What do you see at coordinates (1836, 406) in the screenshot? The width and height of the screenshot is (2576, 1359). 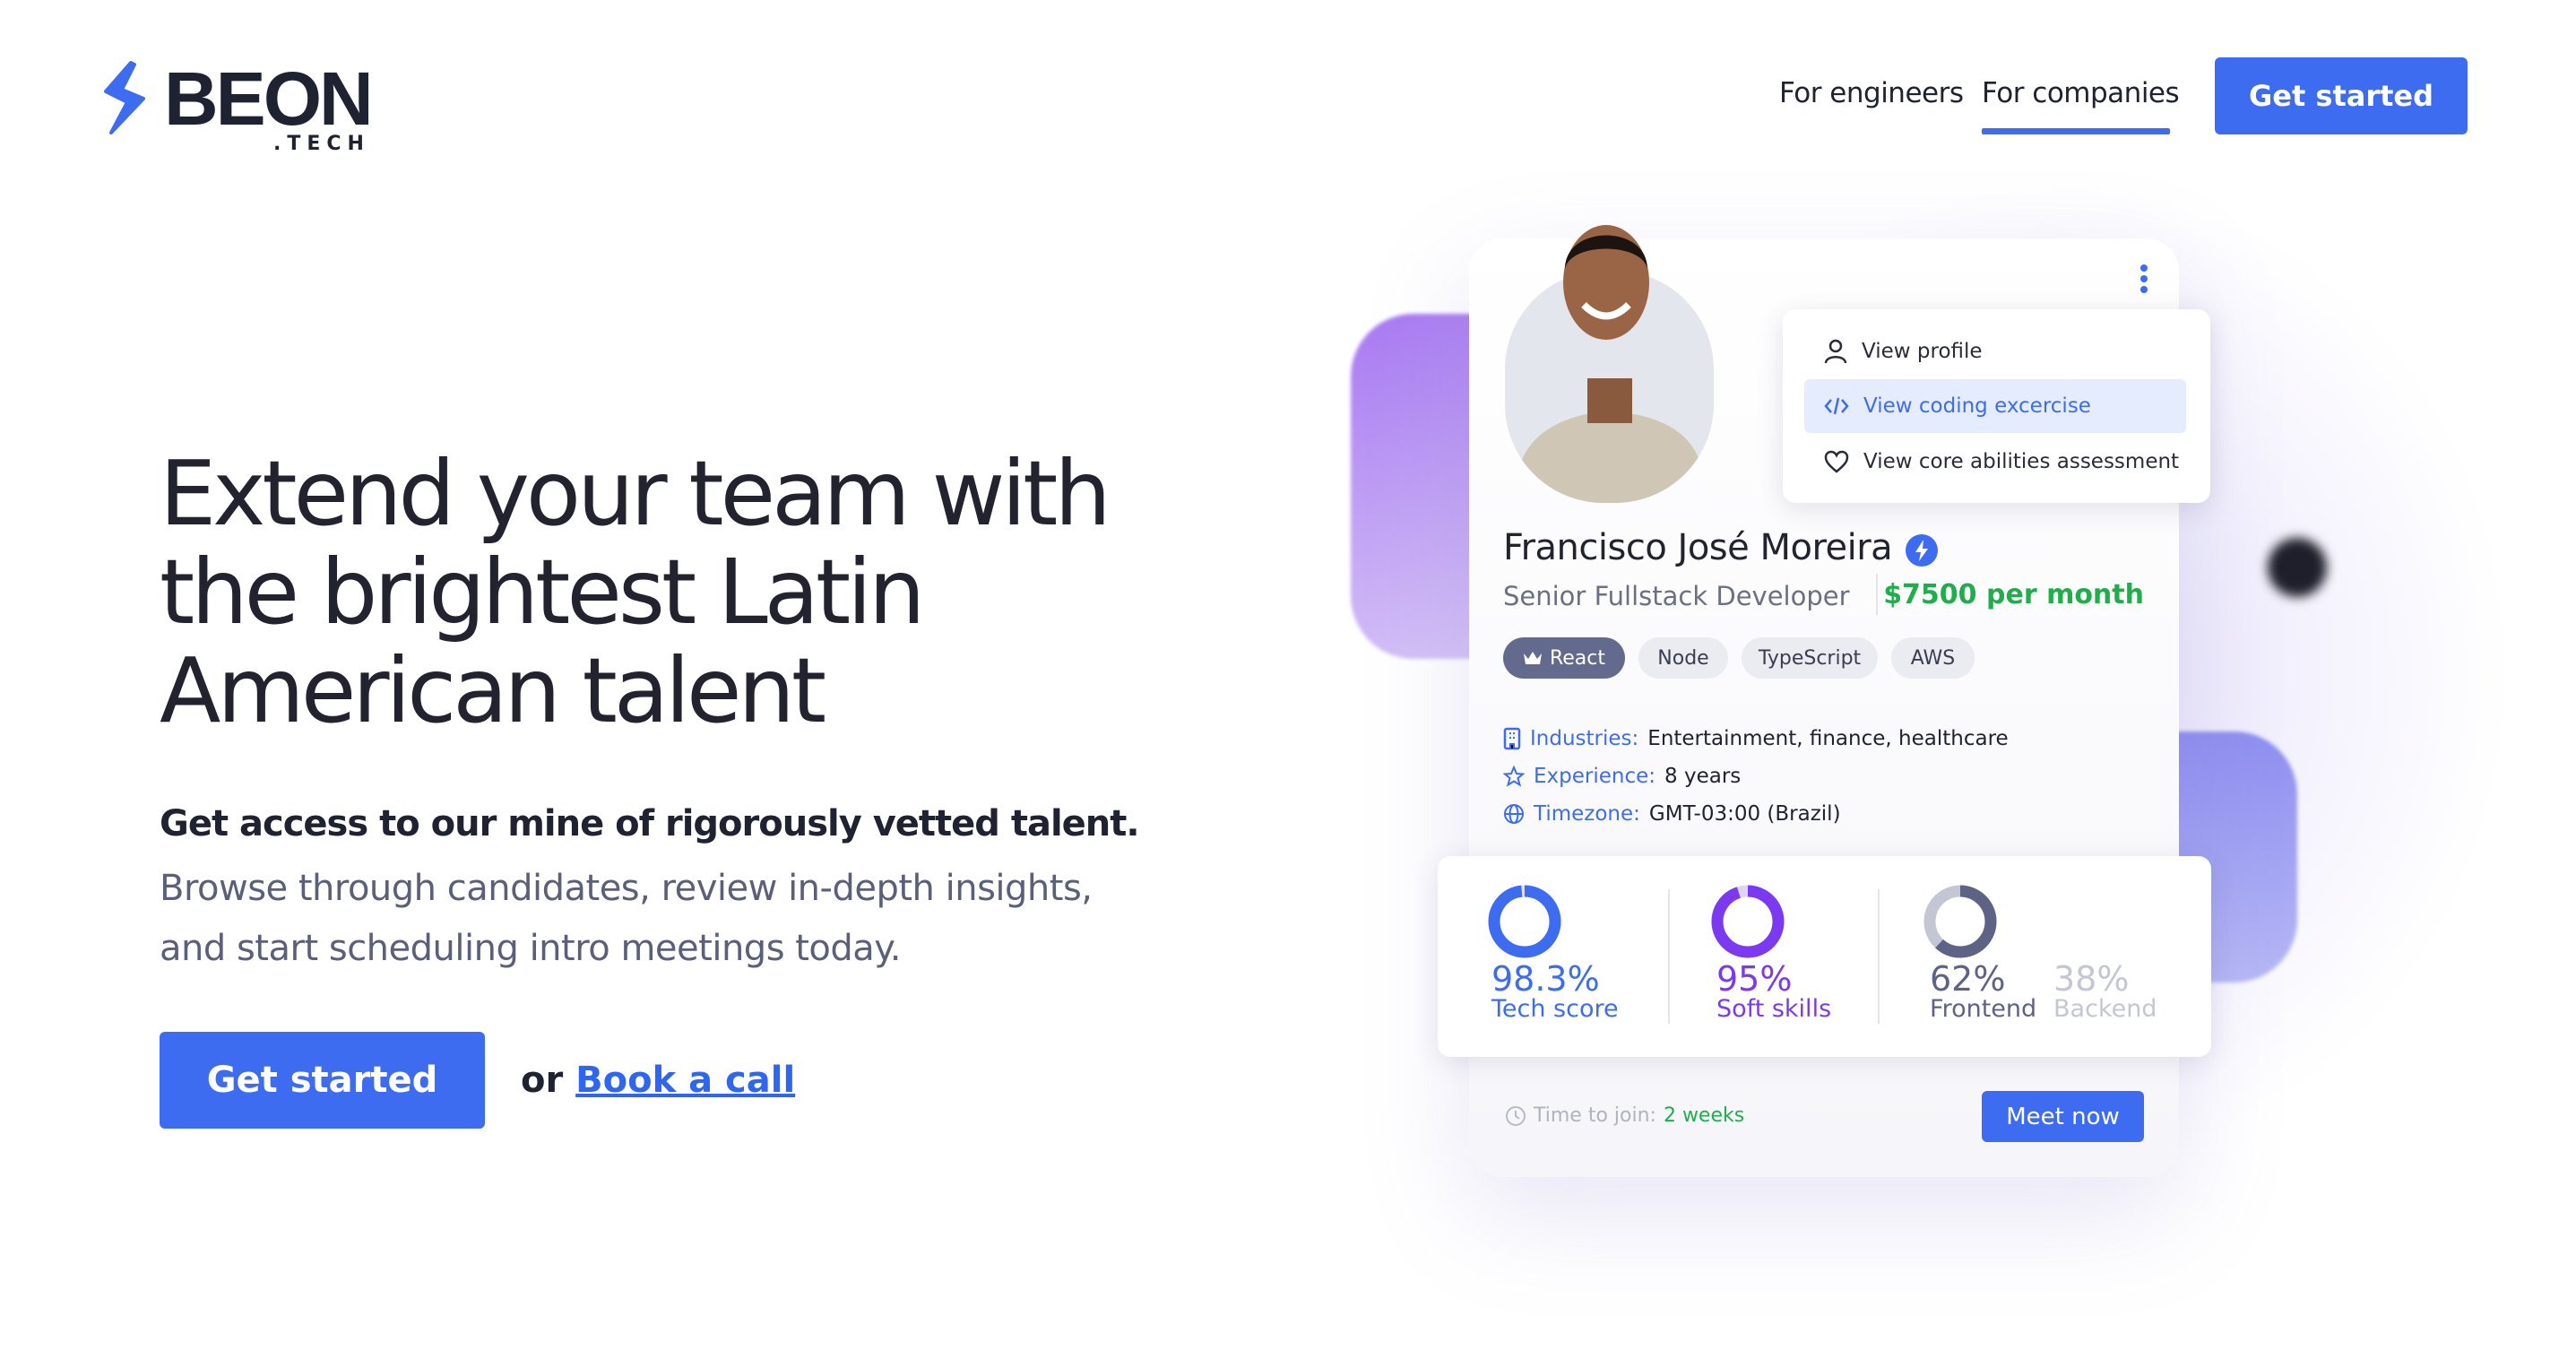 I see `code-icon` at bounding box center [1836, 406].